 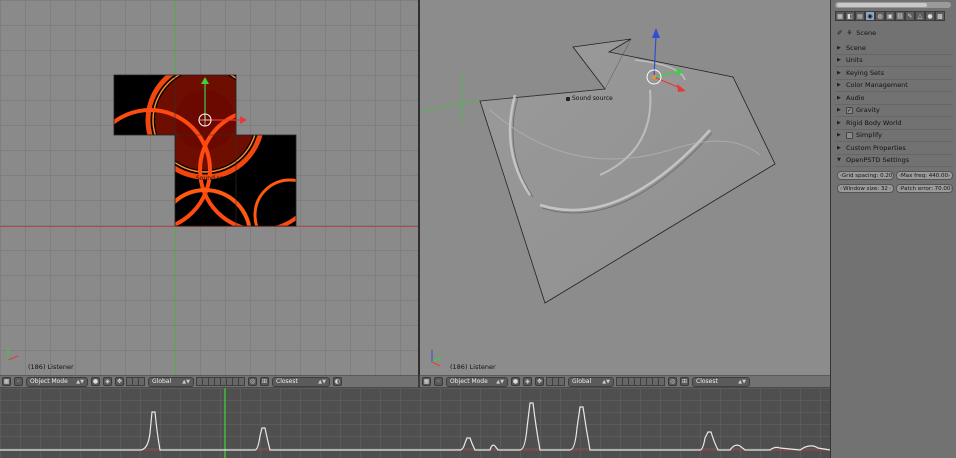 What do you see at coordinates (839, 33) in the screenshot?
I see `pin-icon: ✐` at bounding box center [839, 33].